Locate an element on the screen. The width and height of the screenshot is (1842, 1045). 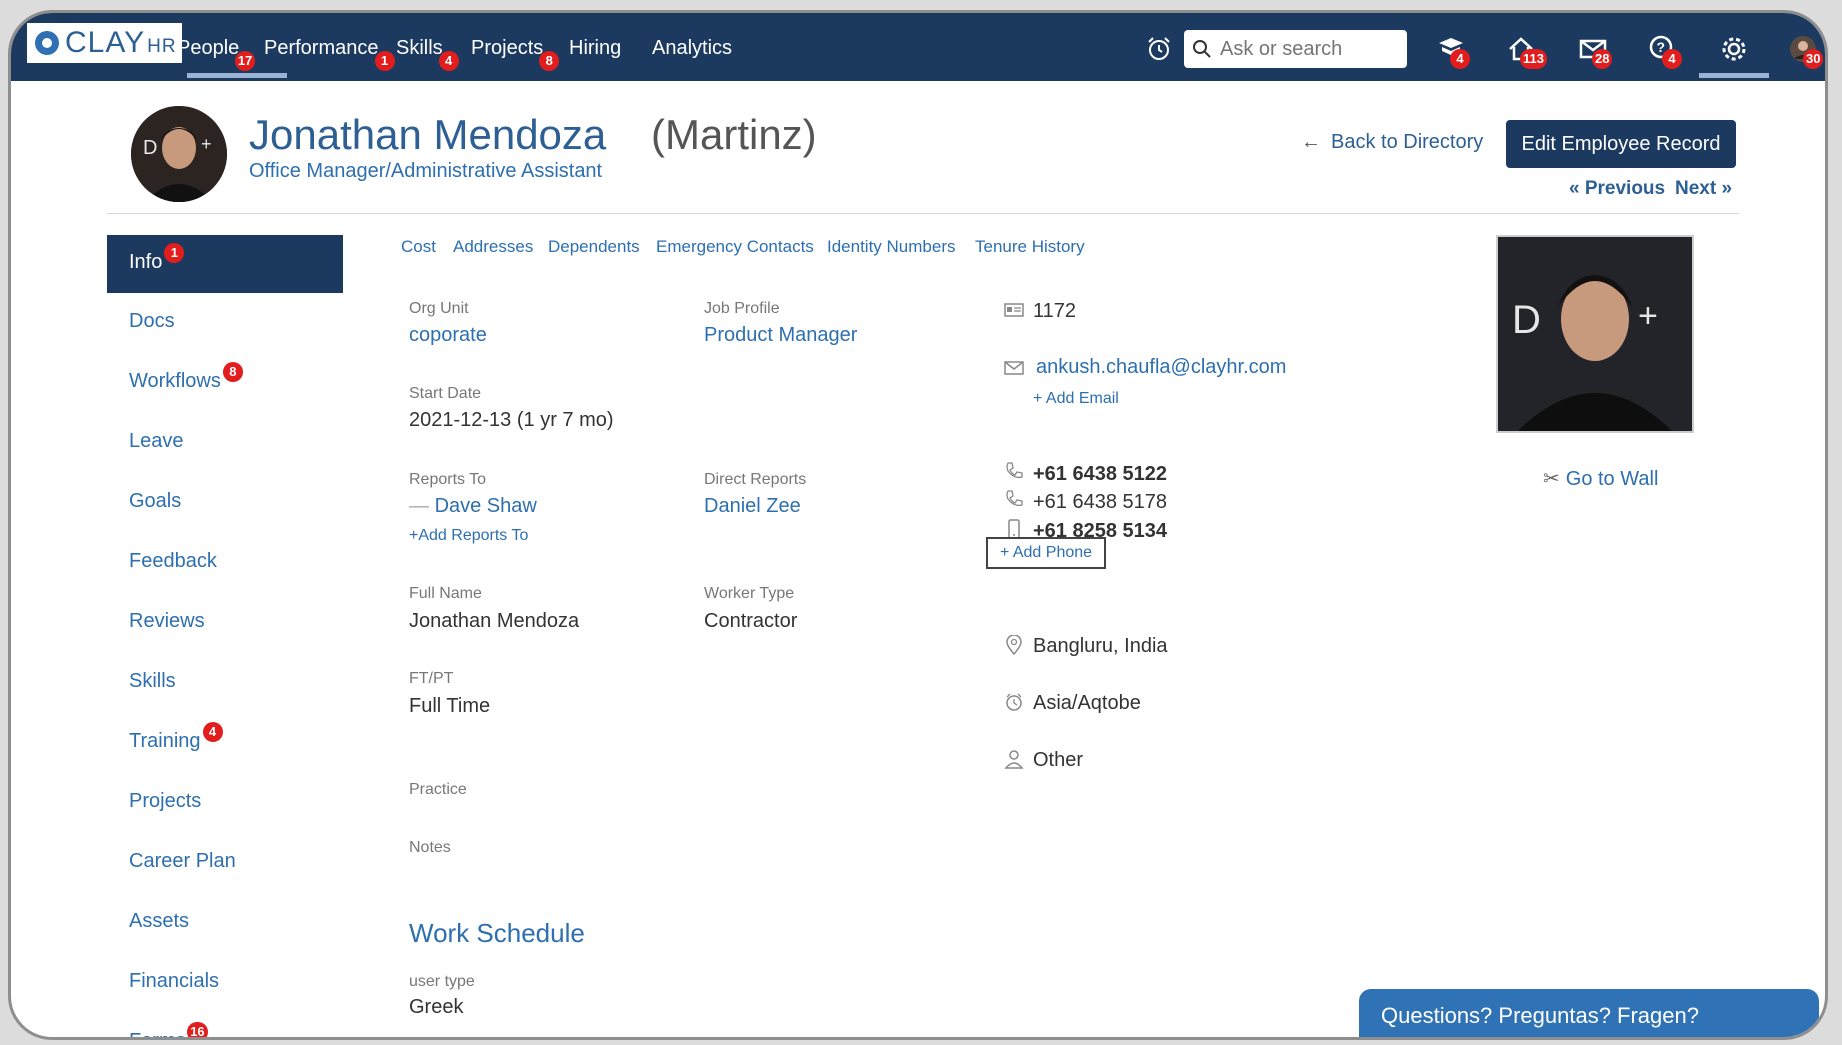
nav-performance: Performance 1 is located at coordinates (329, 54).